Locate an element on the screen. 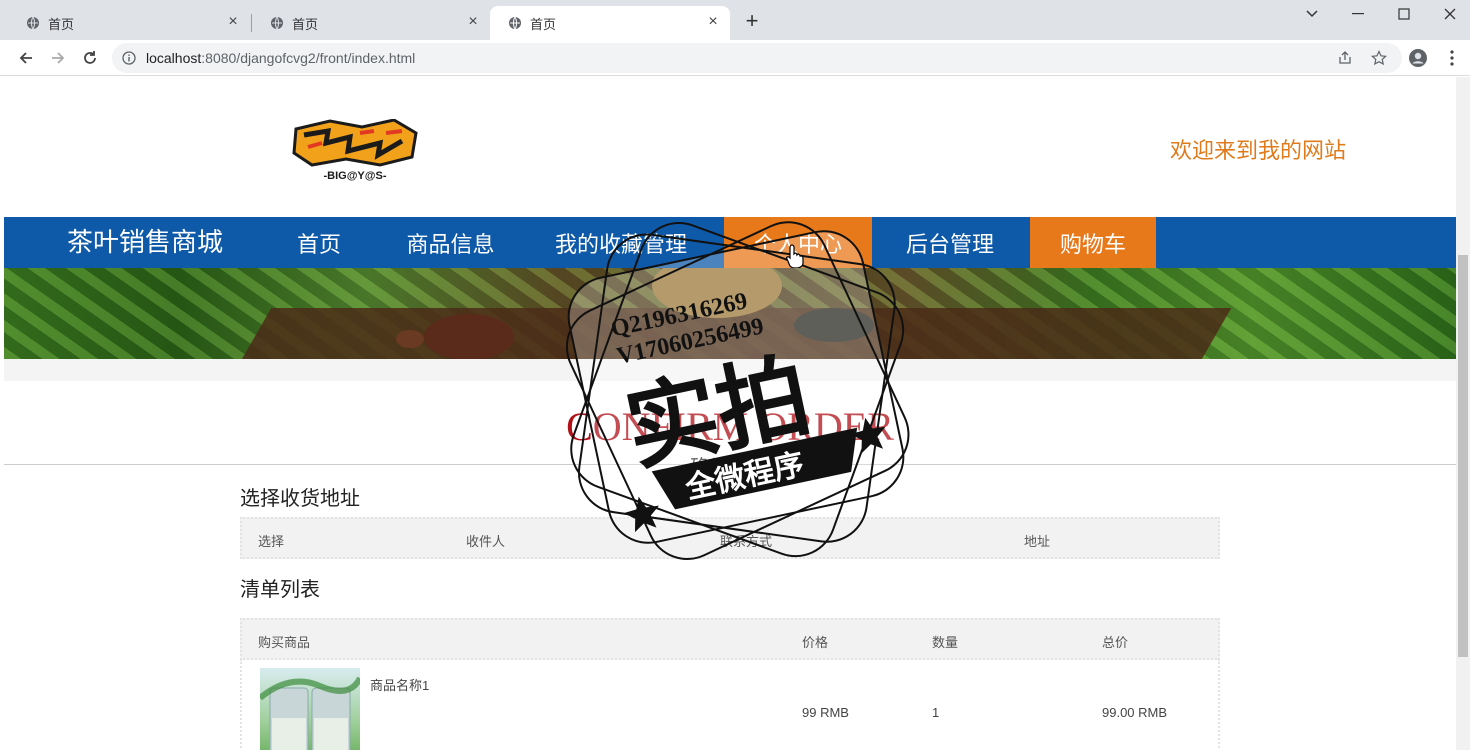 Image resolution: width=1470 pixels, height=750 pixels. browser-tab-2: 首页 × is located at coordinates (371, 23).